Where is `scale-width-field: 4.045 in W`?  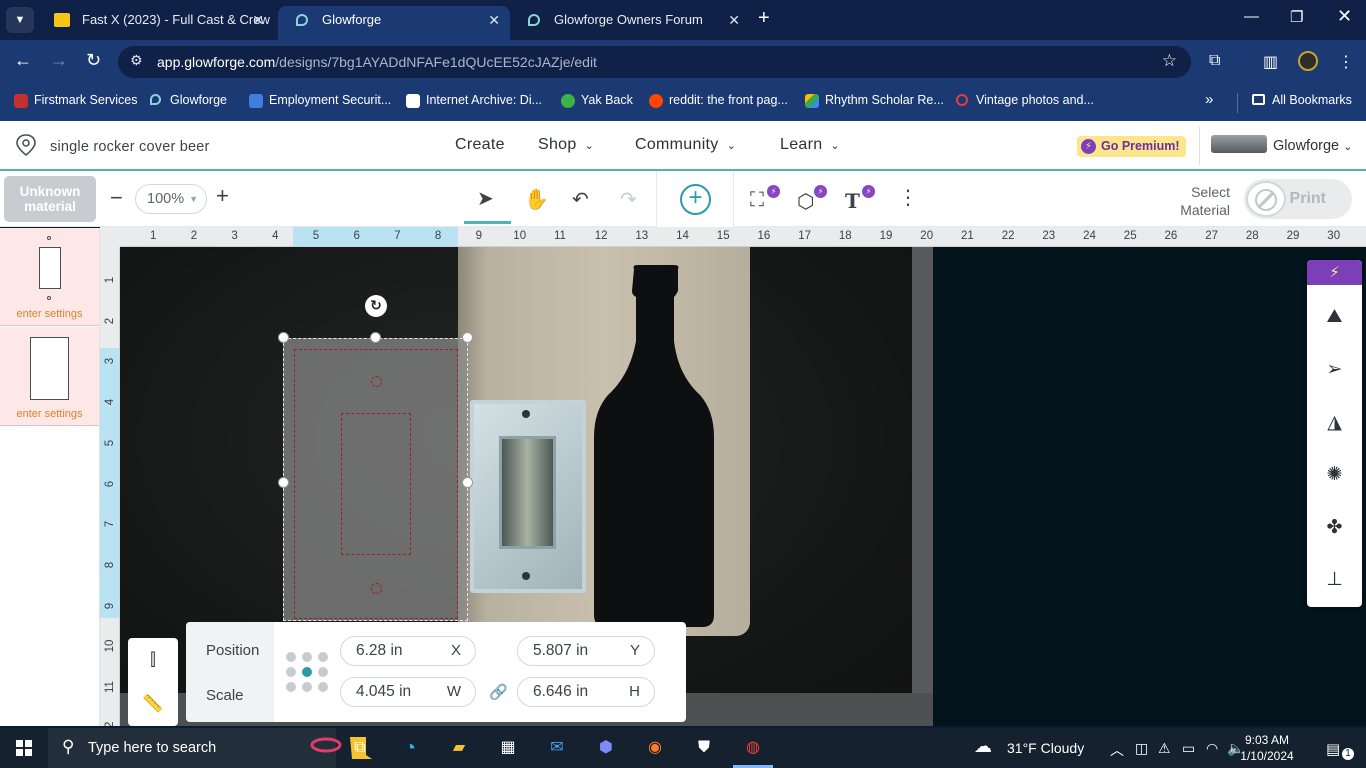 scale-width-field: 4.045 in W is located at coordinates (408, 692).